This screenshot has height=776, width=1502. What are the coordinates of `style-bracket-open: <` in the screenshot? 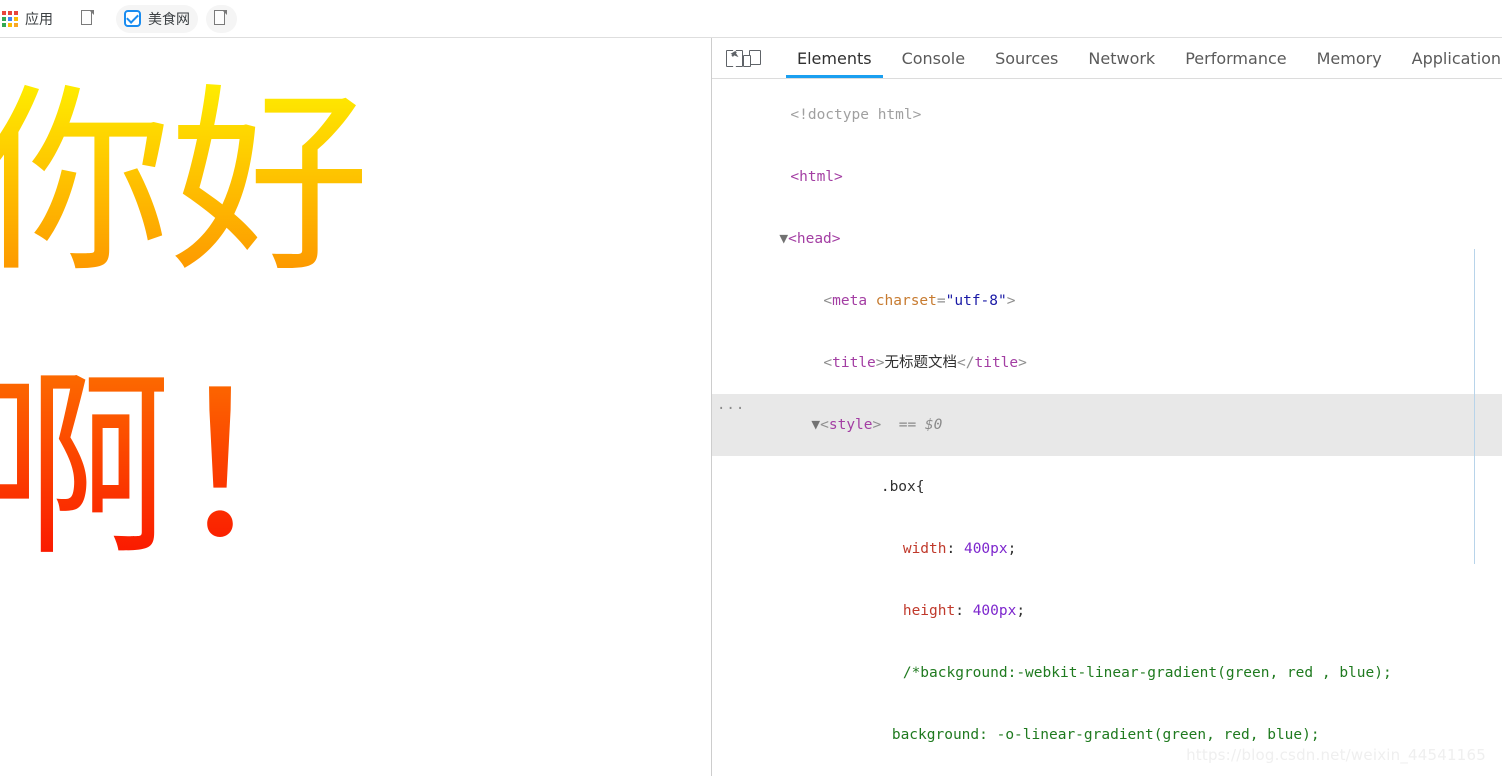 It's located at (824, 425).